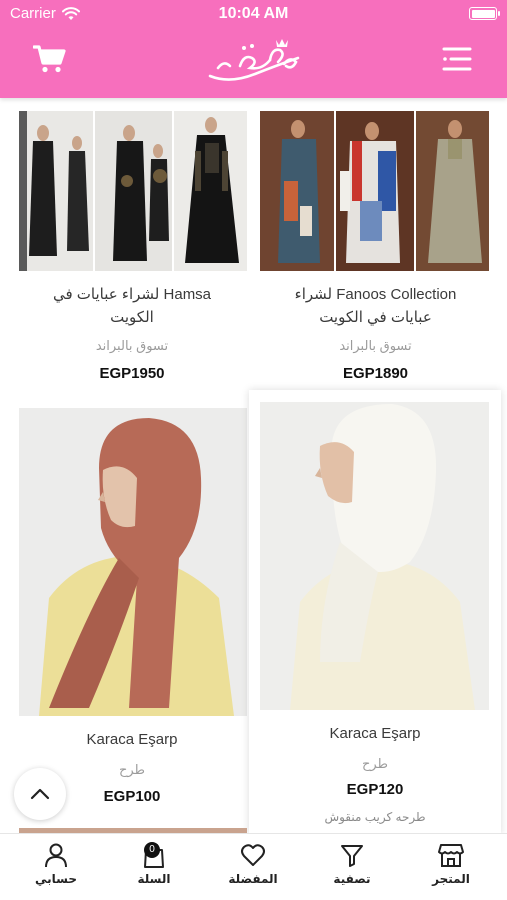 The image size is (507, 900). What do you see at coordinates (55, 879) in the screenshot?
I see `tab-account-label: حسابي` at bounding box center [55, 879].